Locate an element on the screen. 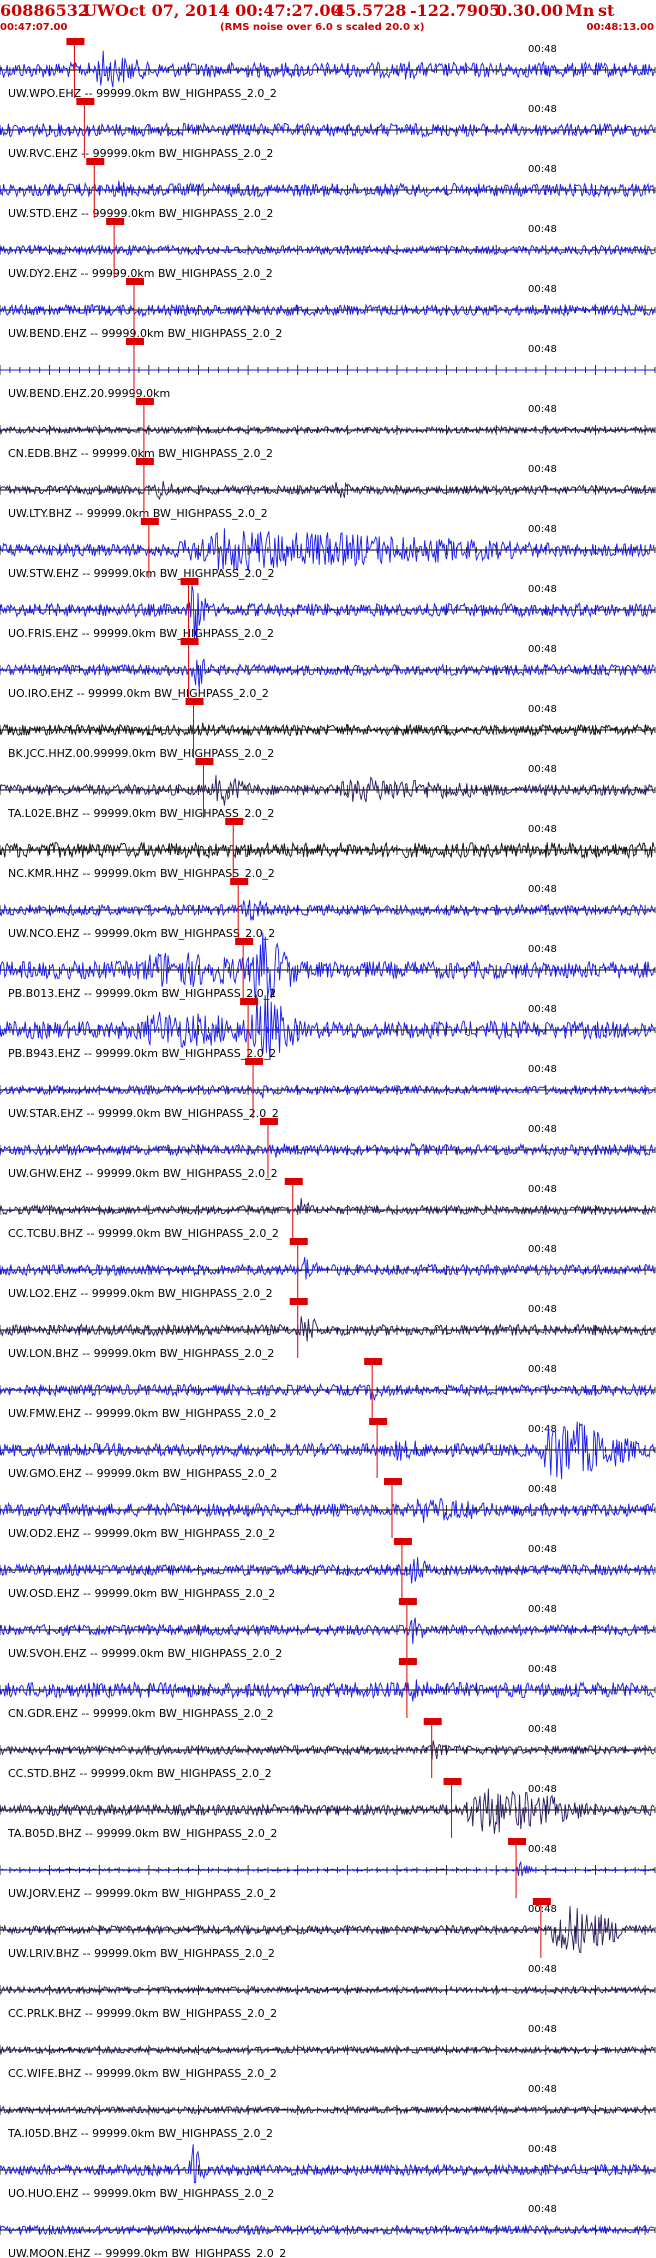  longitude: -122.7905 is located at coordinates (455, 10).